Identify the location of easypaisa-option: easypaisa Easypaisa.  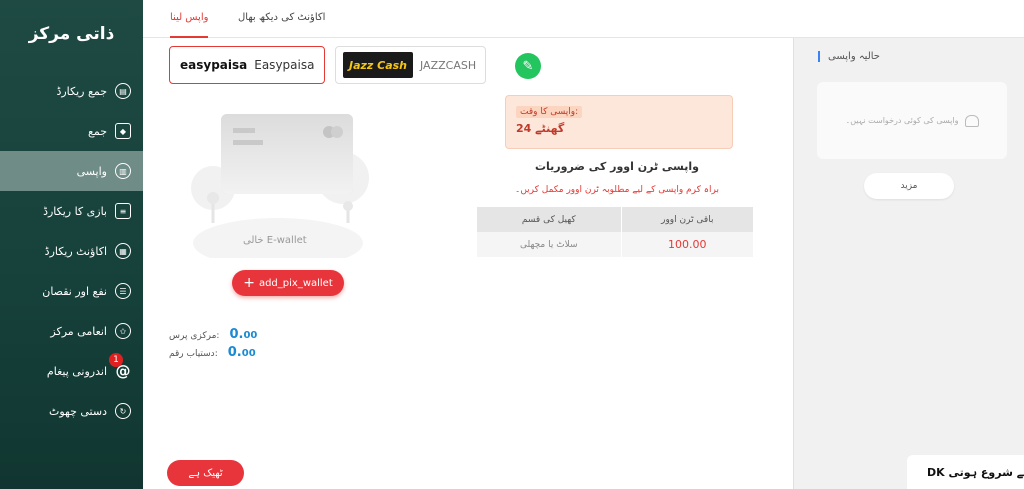
(247, 65).